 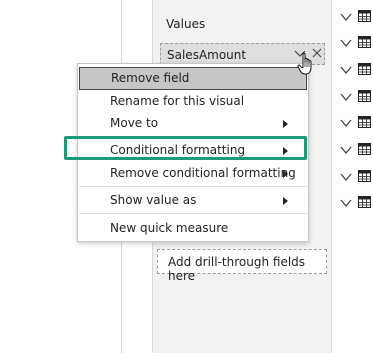 What do you see at coordinates (193, 124) in the screenshot?
I see `menu-item-move-to: Move to` at bounding box center [193, 124].